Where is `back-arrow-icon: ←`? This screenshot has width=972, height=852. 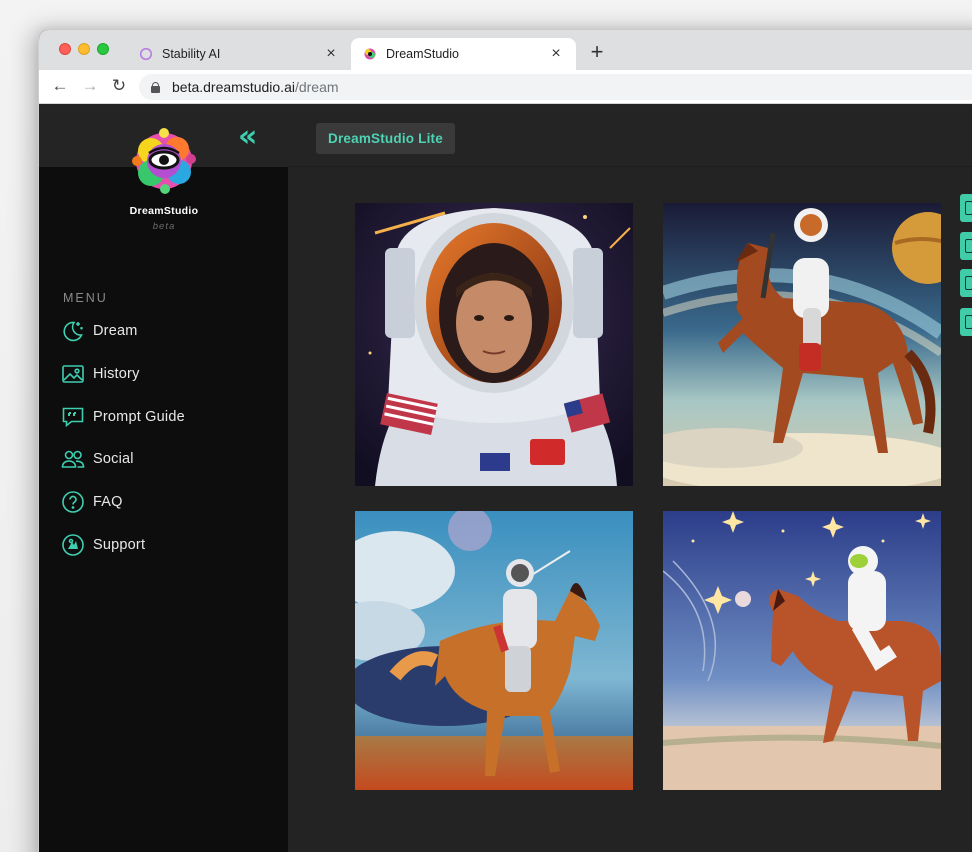
back-arrow-icon: ← is located at coordinates (60, 86).